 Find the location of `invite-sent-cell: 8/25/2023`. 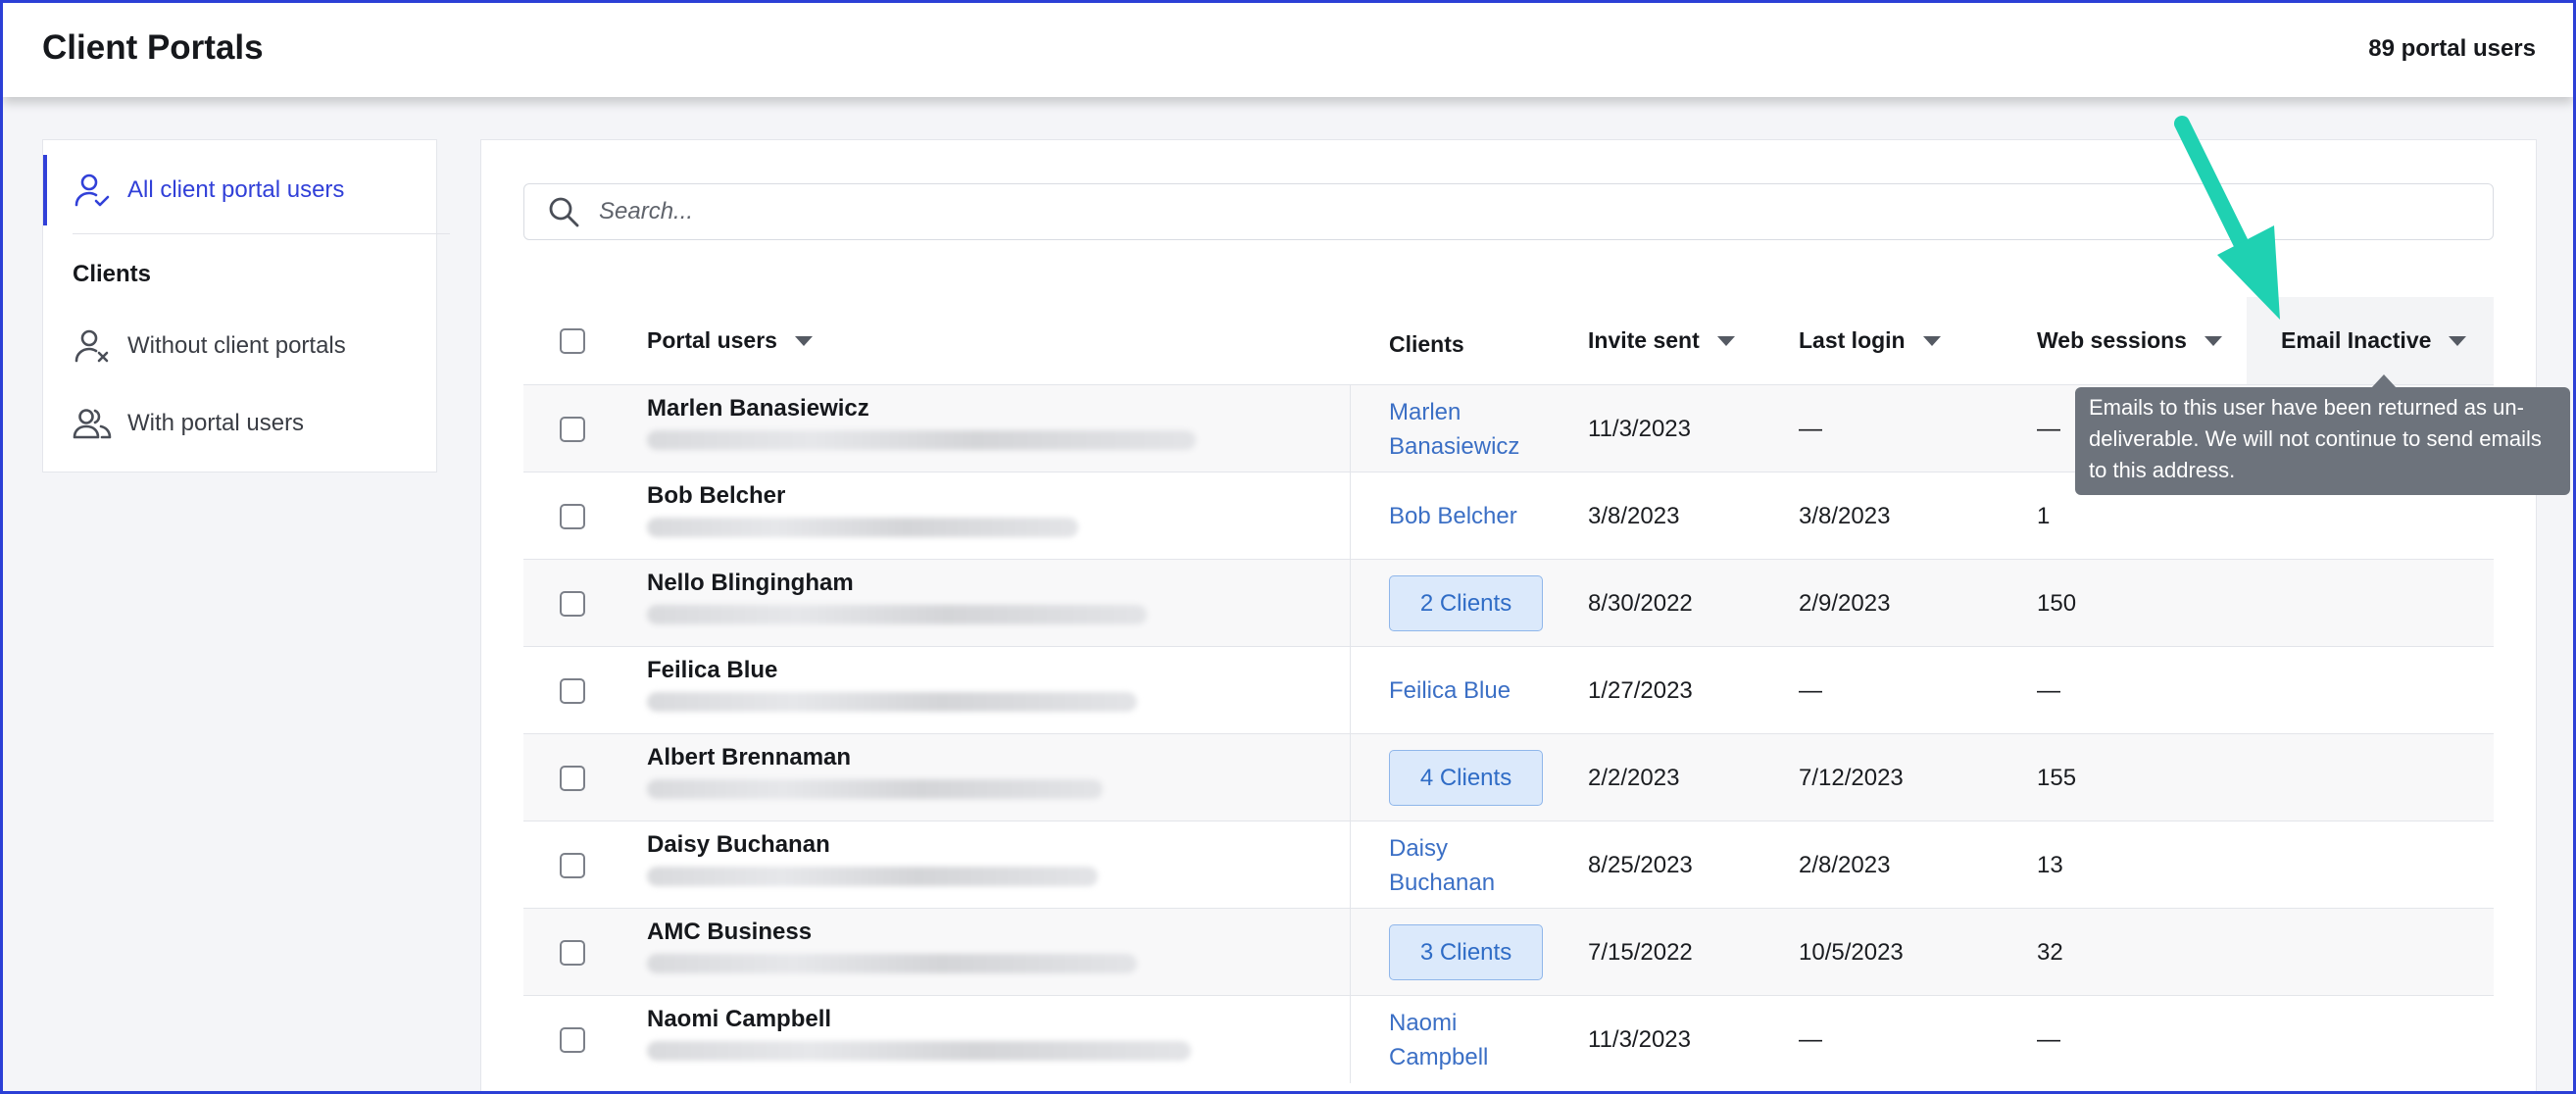

invite-sent-cell: 8/25/2023 is located at coordinates (1640, 864).